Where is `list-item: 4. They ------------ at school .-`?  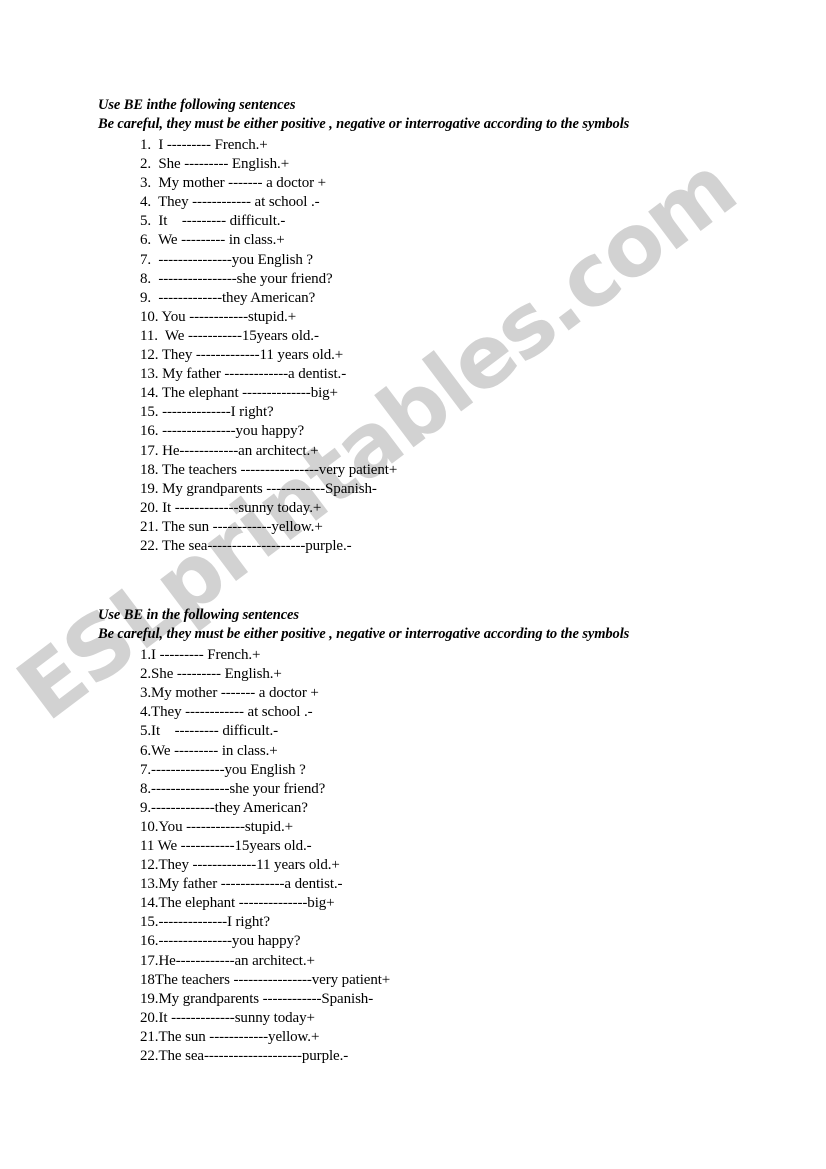
list-item: 4. They ------------ at school .- is located at coordinates (230, 202).